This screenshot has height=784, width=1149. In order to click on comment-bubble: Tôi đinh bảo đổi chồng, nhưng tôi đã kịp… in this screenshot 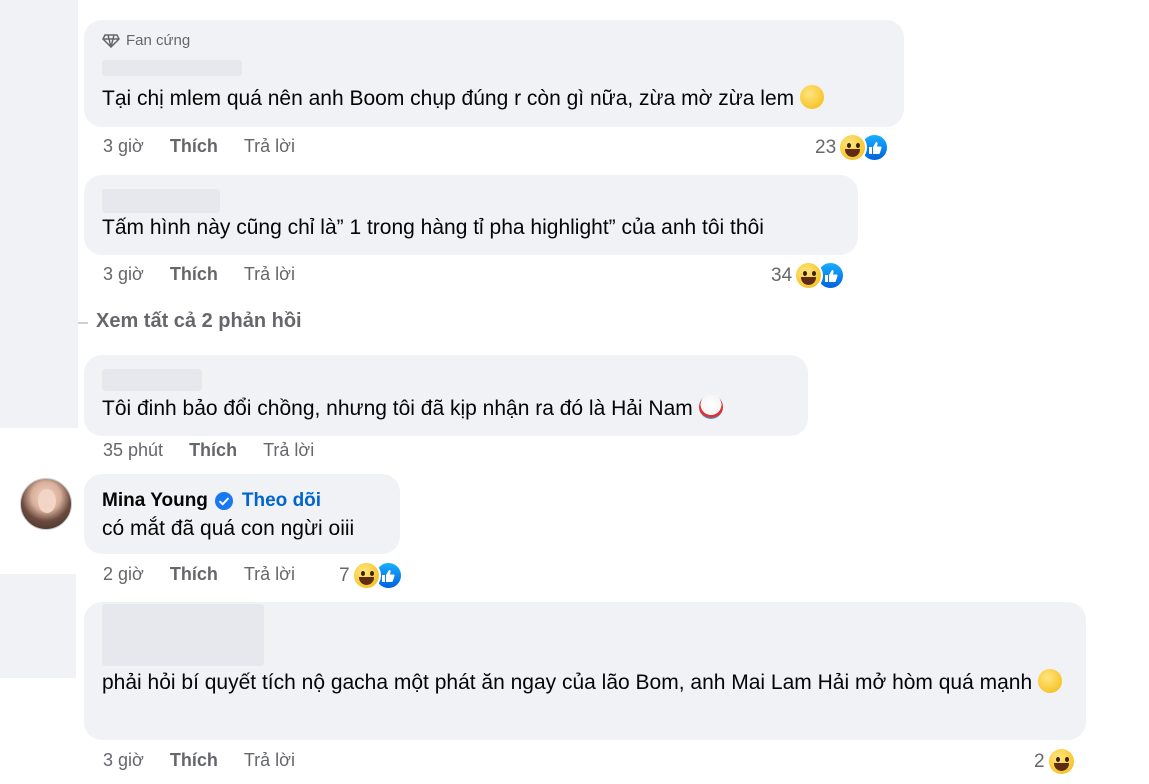, I will do `click(446, 395)`.